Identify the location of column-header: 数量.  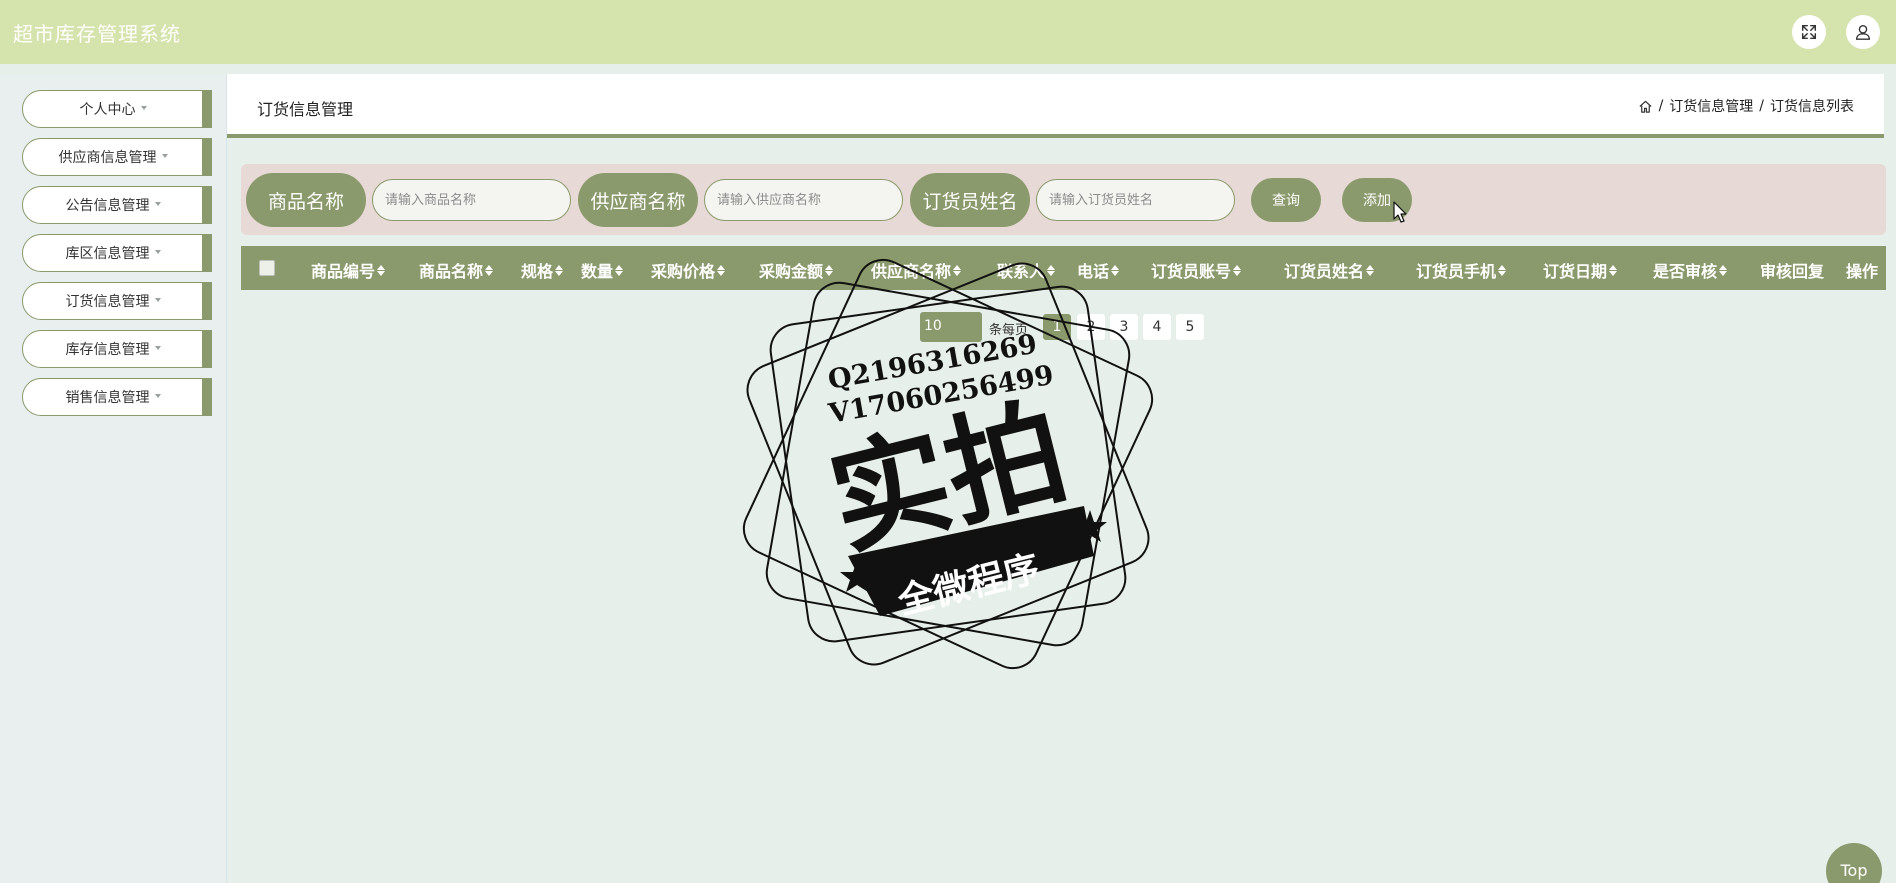
(602, 270).